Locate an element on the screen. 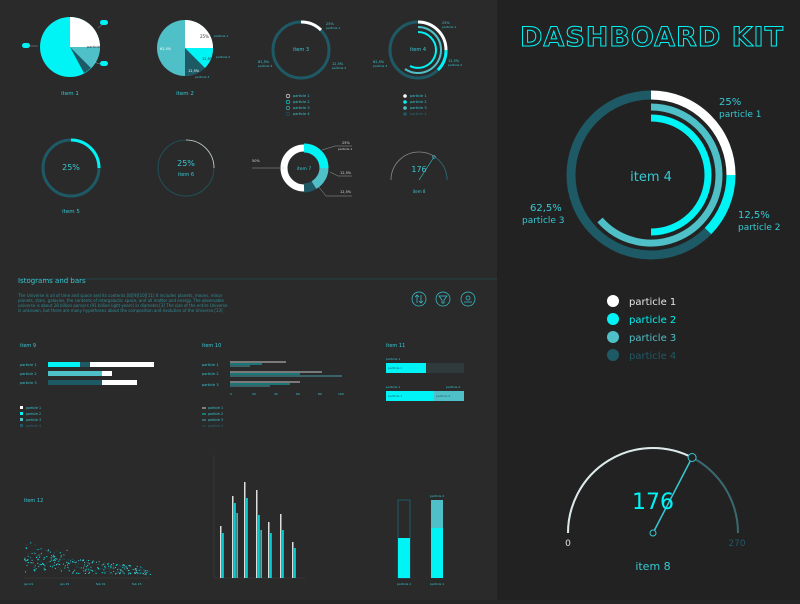 This screenshot has width=800, height=604. gauge-label: item 8 is located at coordinates (652, 566).